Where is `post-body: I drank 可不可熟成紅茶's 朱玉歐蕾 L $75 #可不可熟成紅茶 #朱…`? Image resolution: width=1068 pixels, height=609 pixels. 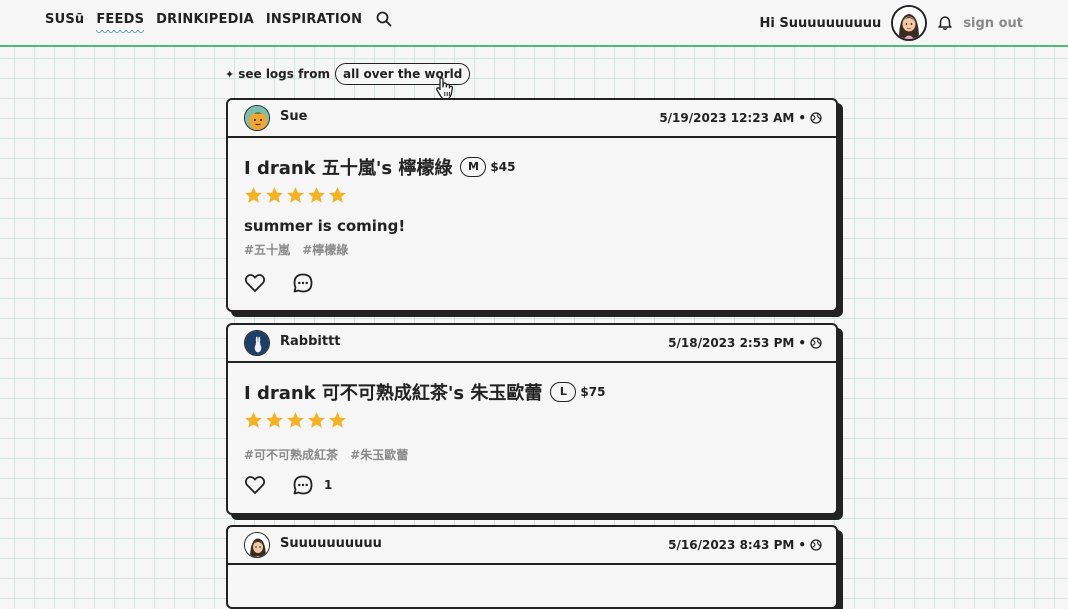
post-body: I drank 可不可熟成紅茶's 朱玉歐蕾 L $75 #可不可熟成紅茶 #朱… is located at coordinates (532, 413).